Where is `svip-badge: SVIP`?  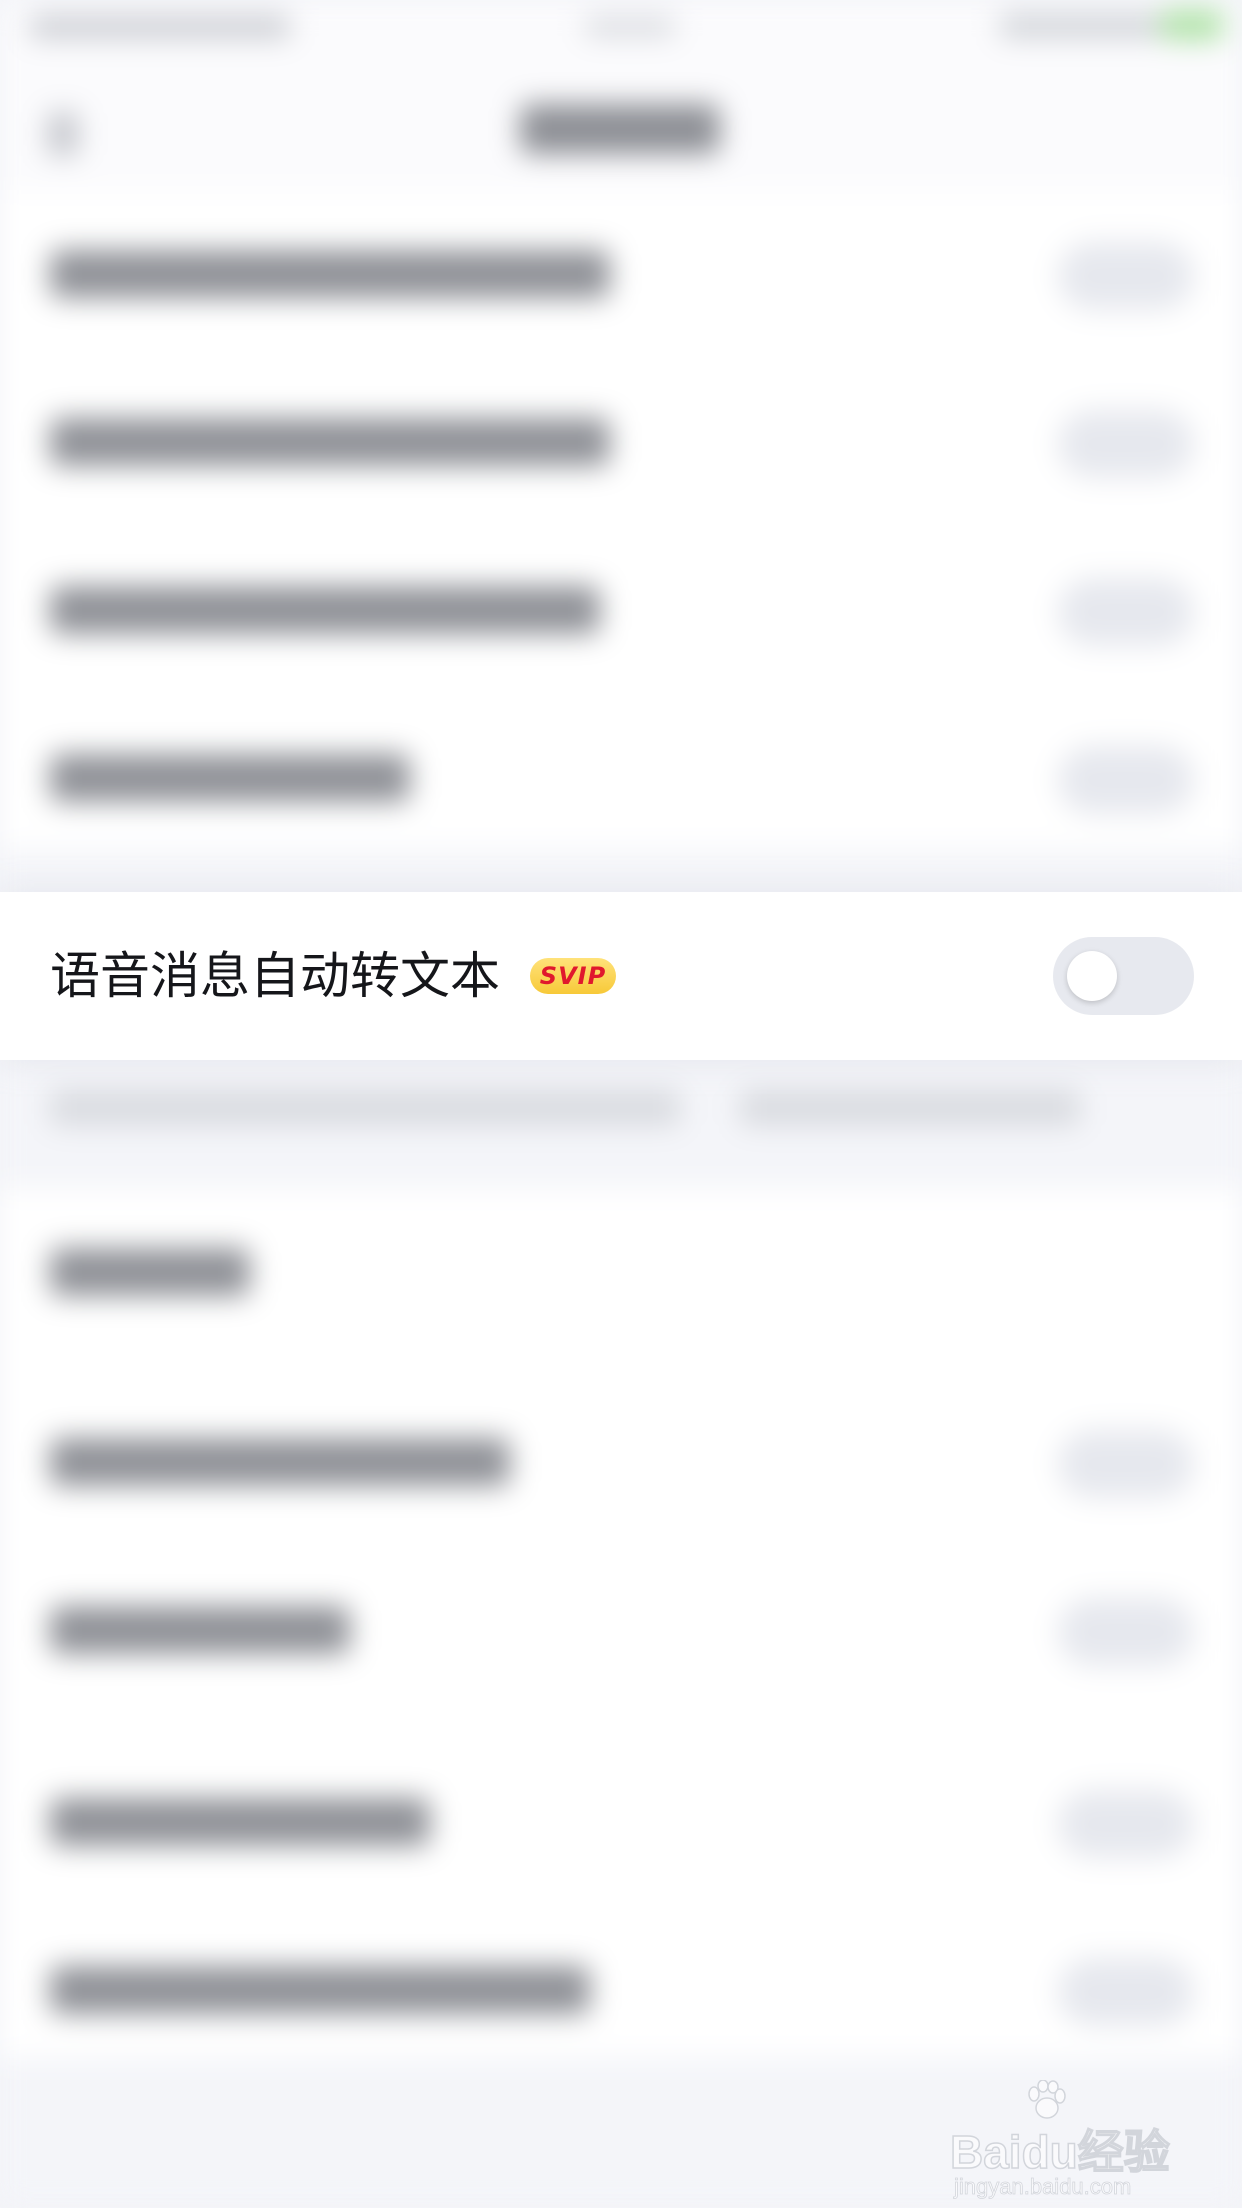 svip-badge: SVIP is located at coordinates (573, 976).